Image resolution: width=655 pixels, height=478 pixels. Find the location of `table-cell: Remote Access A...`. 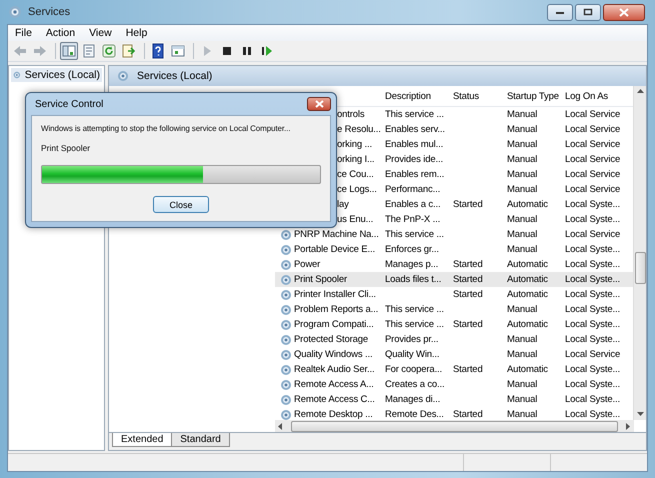

table-cell: Remote Access A... is located at coordinates (334, 384).